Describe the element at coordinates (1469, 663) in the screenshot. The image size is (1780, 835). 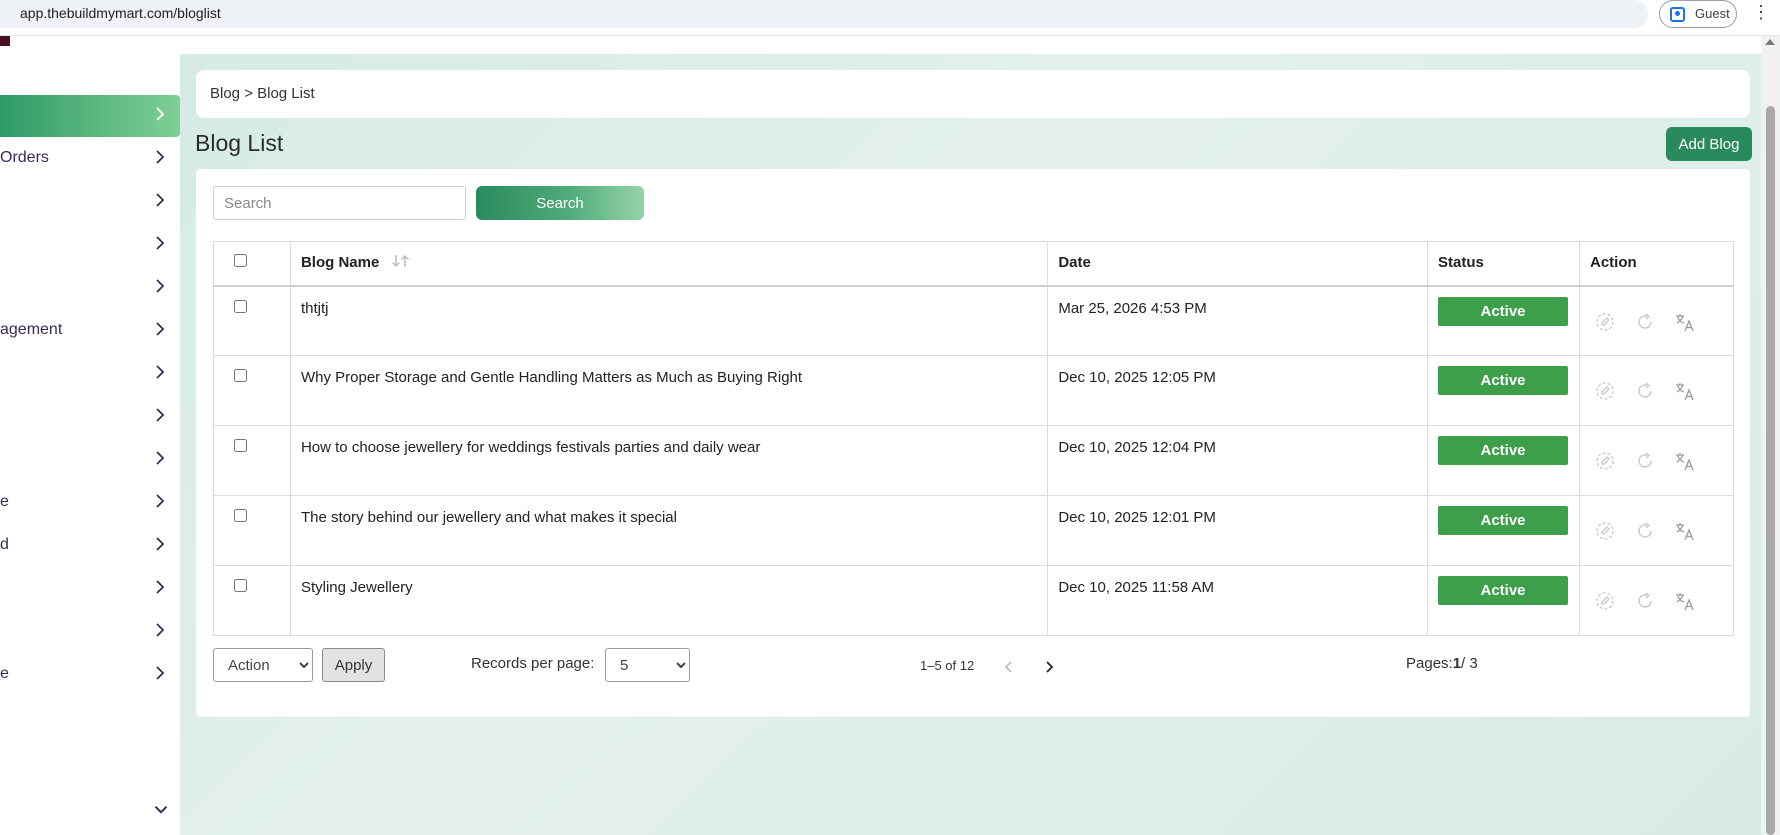
I see `total-pages: / 3` at that location.